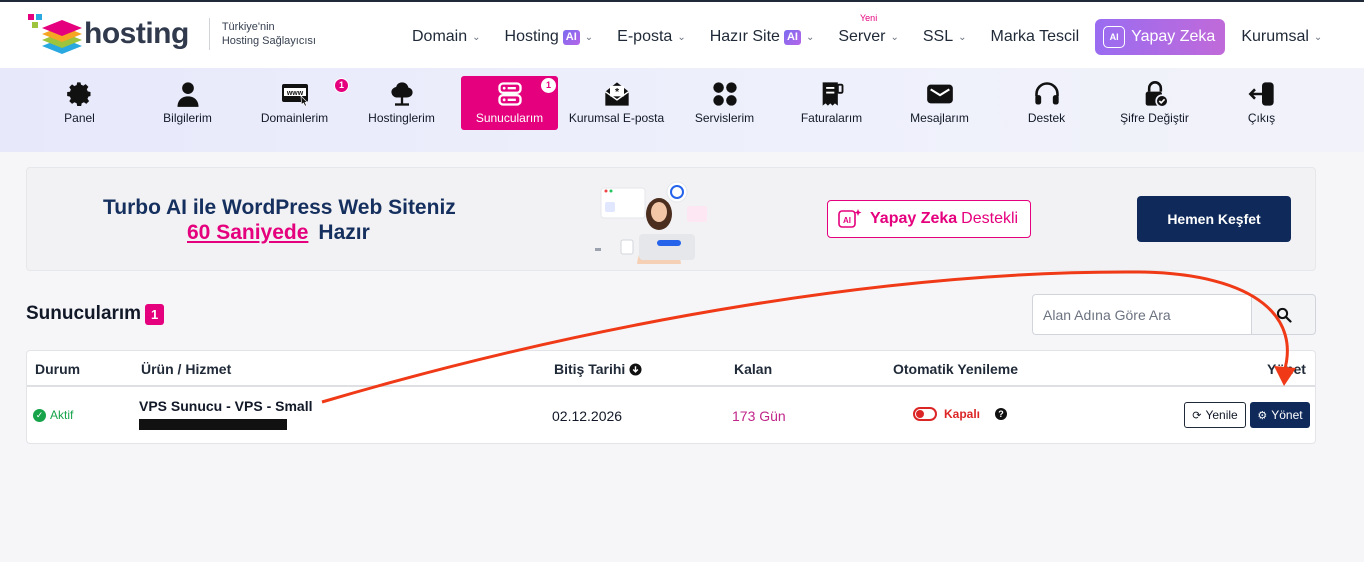 The height and width of the screenshot is (562, 1364). I want to click on nav-ssl: SSL ⌄, so click(945, 37).